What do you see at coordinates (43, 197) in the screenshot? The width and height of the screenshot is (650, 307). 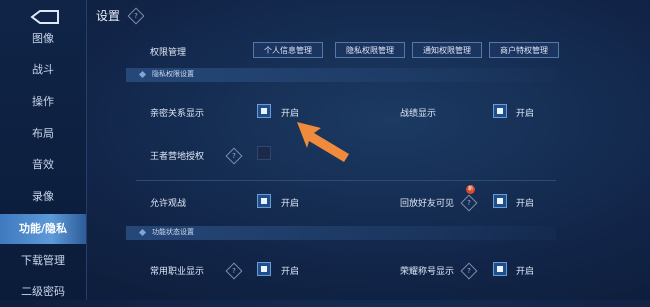 I see `sidebar-item-recording: 录像` at bounding box center [43, 197].